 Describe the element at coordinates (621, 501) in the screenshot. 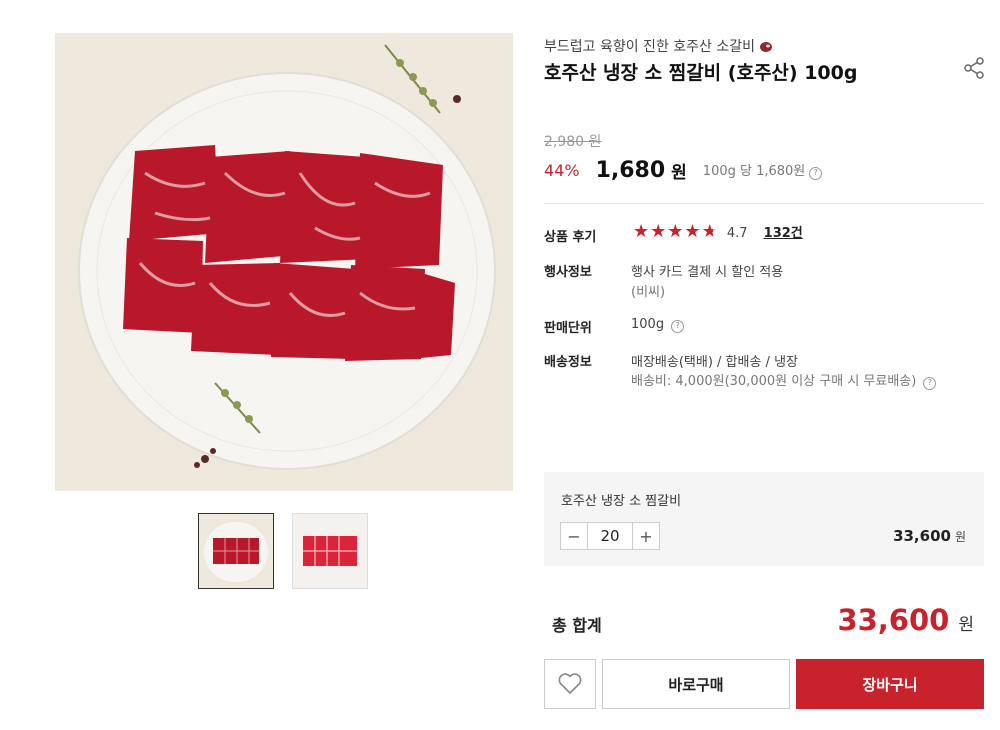

I see `option-name: 호주산 냉장 소 찜갈비` at that location.